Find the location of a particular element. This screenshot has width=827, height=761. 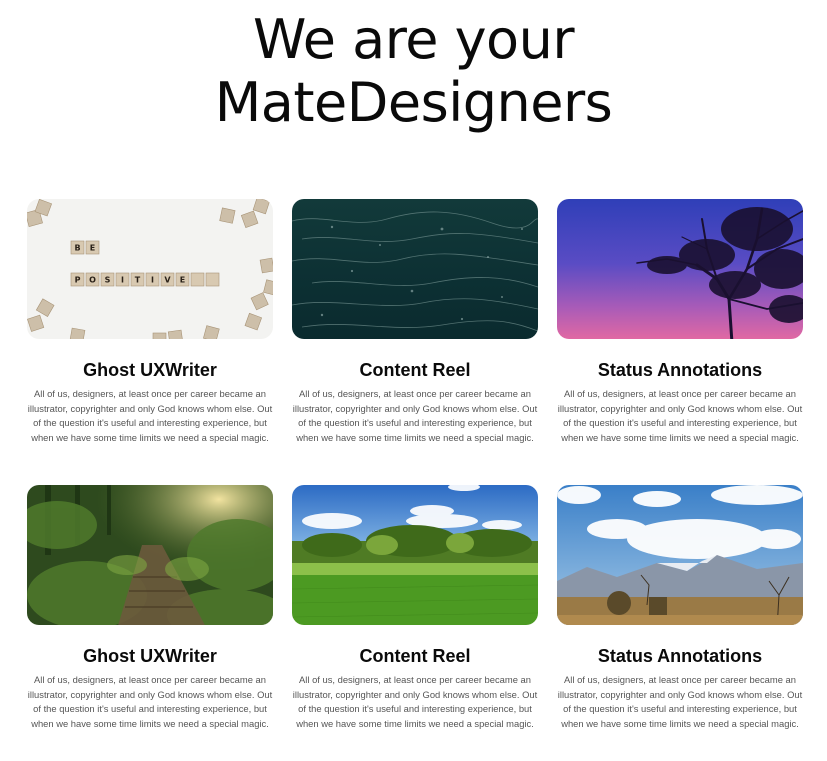

tree-silhouette-sunset-photo is located at coordinates (680, 269).